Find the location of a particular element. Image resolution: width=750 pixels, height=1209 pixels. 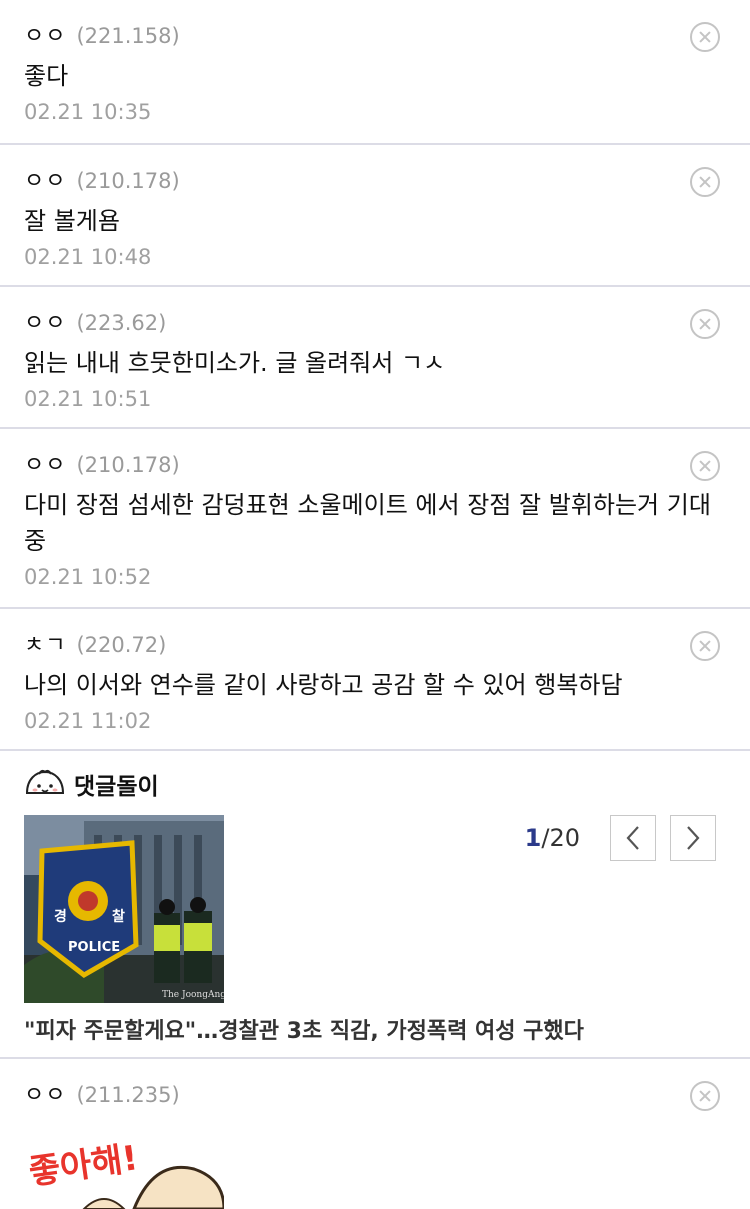

comment-text: 읽는 내내 흐뭇한미소가. 글 올려줘서 ㄱㅅ is located at coordinates (235, 363).